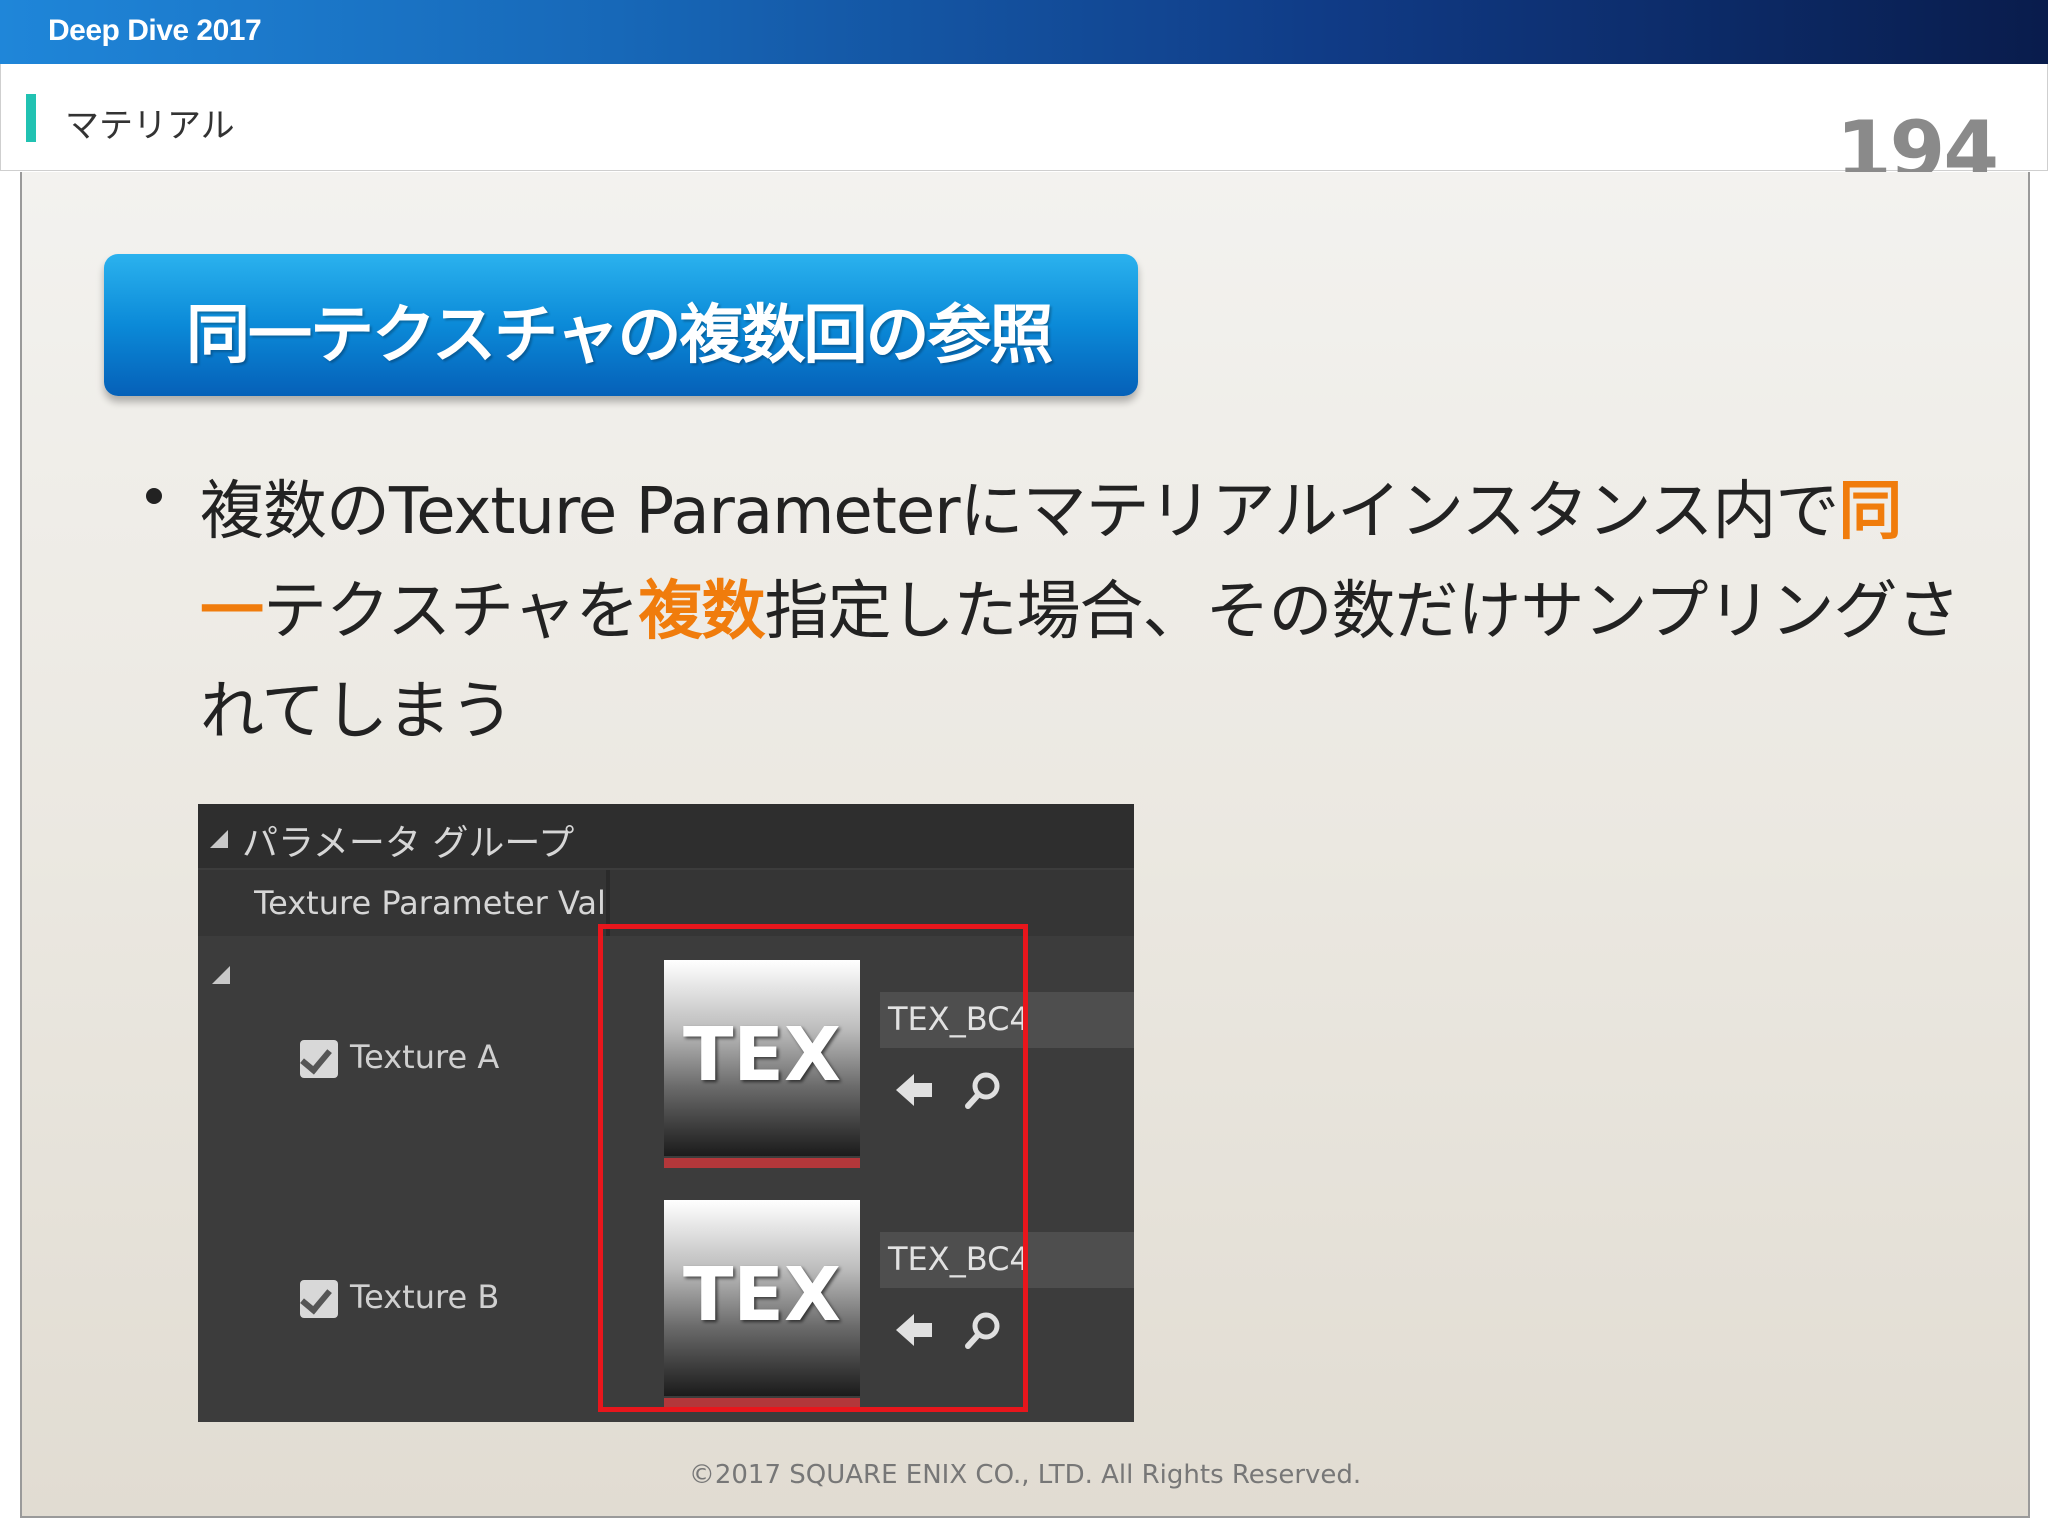 Image resolution: width=2048 pixels, height=1536 pixels. I want to click on bullet-part-1: 複数のTexture Parameterにマテリアルインスタンス内で, so click(1019, 512).